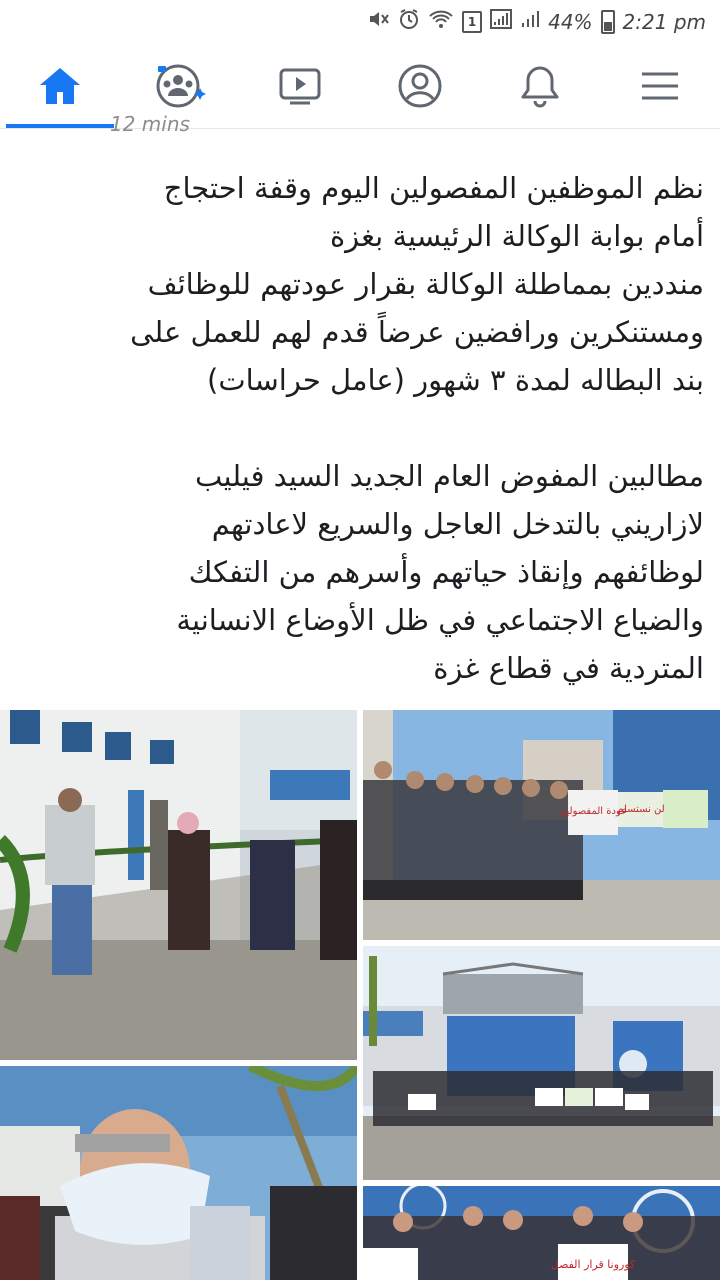 The width and height of the screenshot is (720, 1280). What do you see at coordinates (664, 21) in the screenshot?
I see `clock: 2:21 pm` at bounding box center [664, 21].